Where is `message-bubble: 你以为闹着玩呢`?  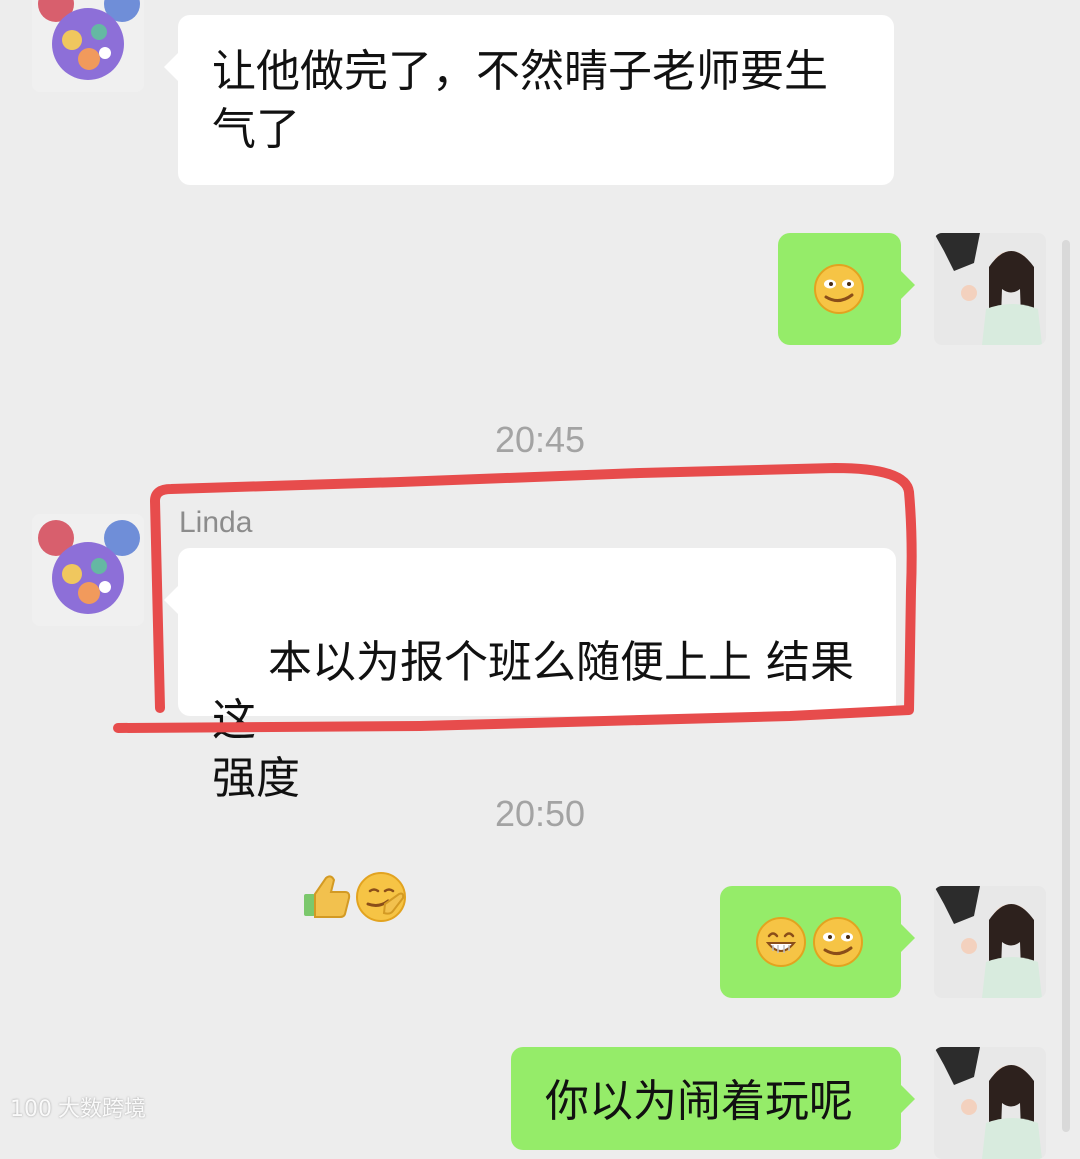
message-bubble: 你以为闹着玩呢 is located at coordinates (713, 1098).